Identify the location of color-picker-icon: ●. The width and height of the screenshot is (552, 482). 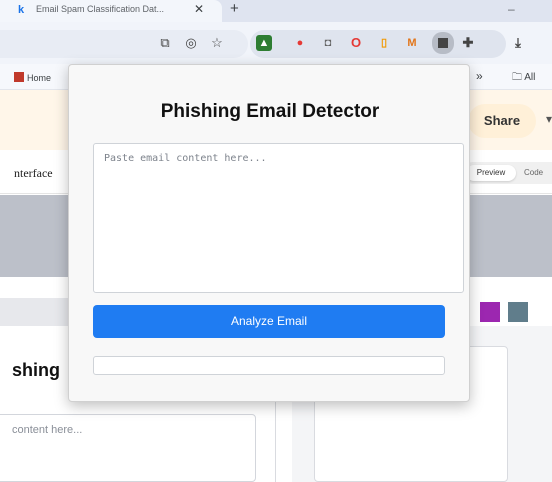
(300, 43).